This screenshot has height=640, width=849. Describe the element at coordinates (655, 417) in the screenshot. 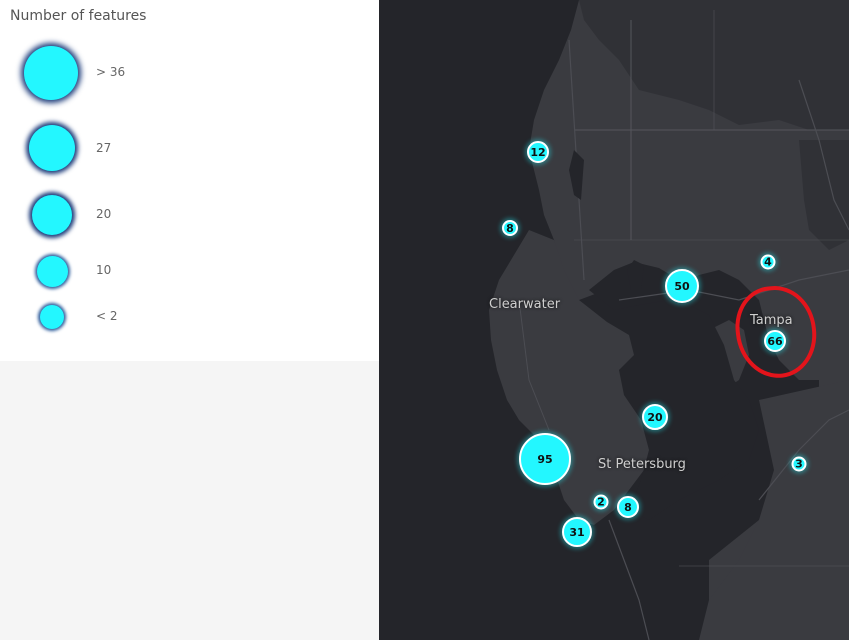

I see `cluster-marker: 20` at that location.